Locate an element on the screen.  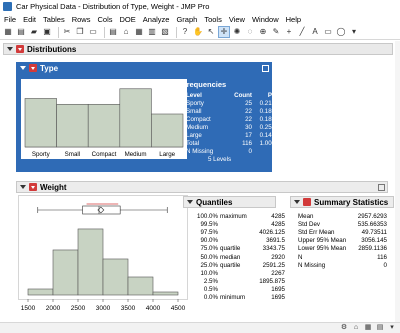
stat-label: Mean is located at coordinates (306, 216).